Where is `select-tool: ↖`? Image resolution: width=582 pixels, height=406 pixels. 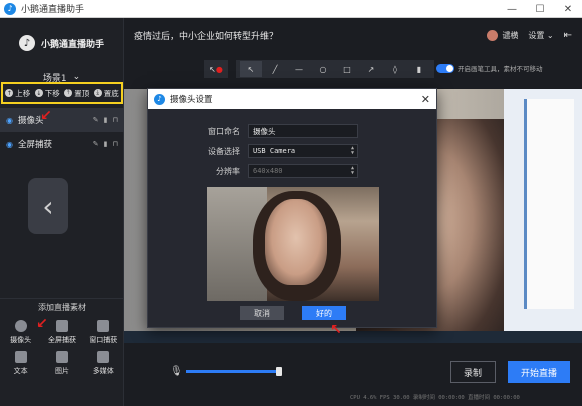 select-tool: ↖ is located at coordinates (251, 69).